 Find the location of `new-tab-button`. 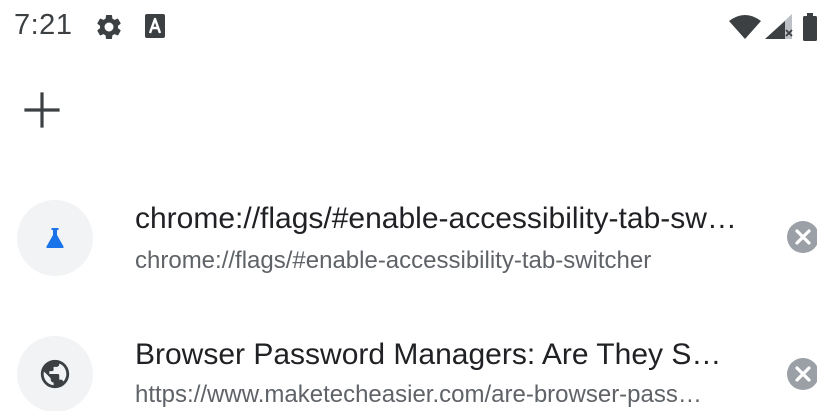

new-tab-button is located at coordinates (42, 110).